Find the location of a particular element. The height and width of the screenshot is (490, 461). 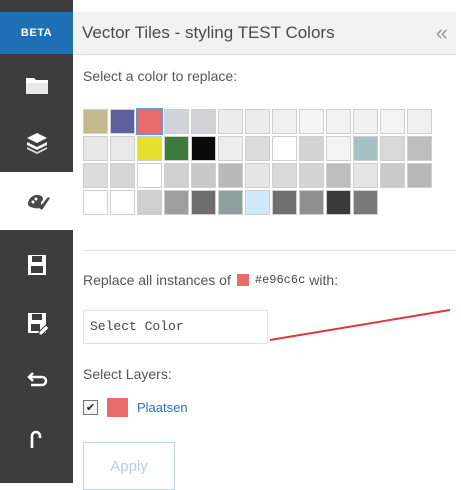

layers-icon is located at coordinates (36, 143).